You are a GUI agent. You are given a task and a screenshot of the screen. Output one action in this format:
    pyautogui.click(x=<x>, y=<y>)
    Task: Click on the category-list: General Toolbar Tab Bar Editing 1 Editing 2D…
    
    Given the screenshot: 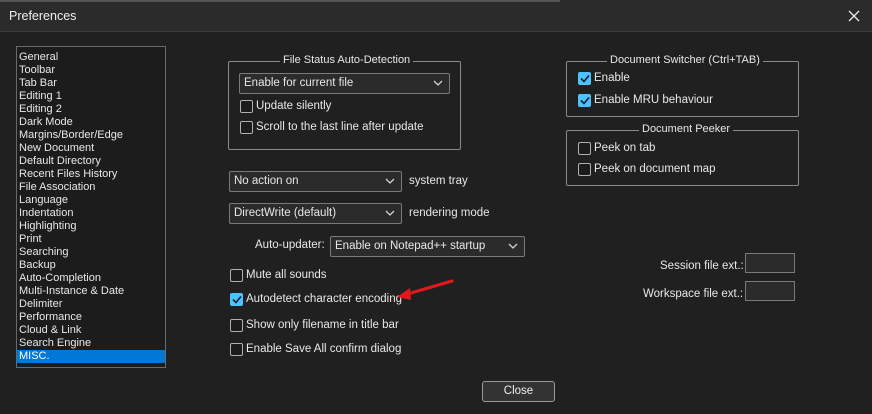 What is the action you would take?
    pyautogui.click(x=91, y=207)
    